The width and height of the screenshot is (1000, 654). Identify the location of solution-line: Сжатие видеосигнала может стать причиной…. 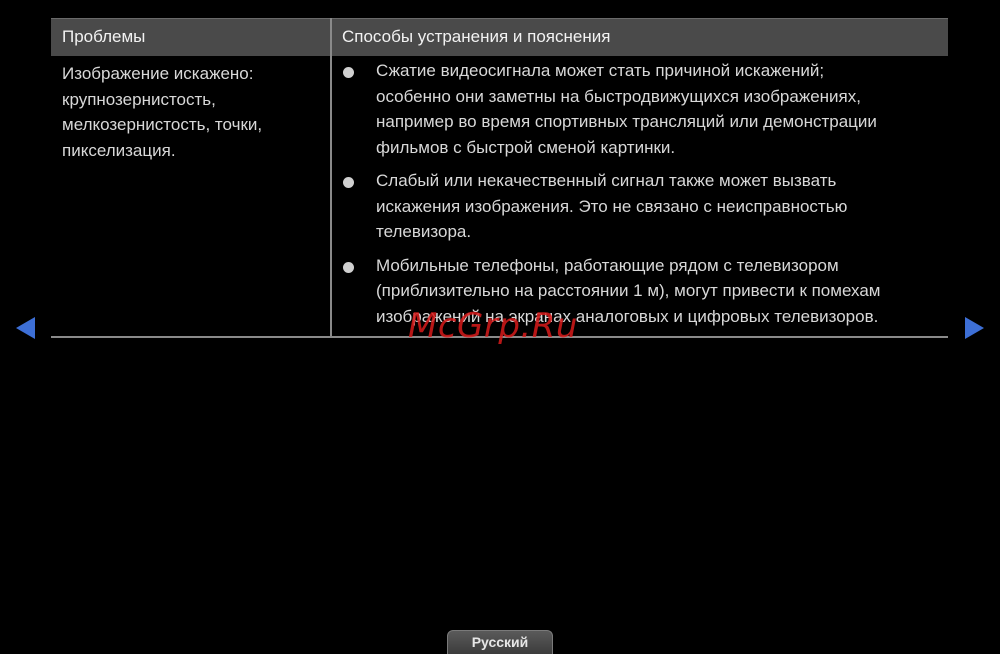
(600, 70).